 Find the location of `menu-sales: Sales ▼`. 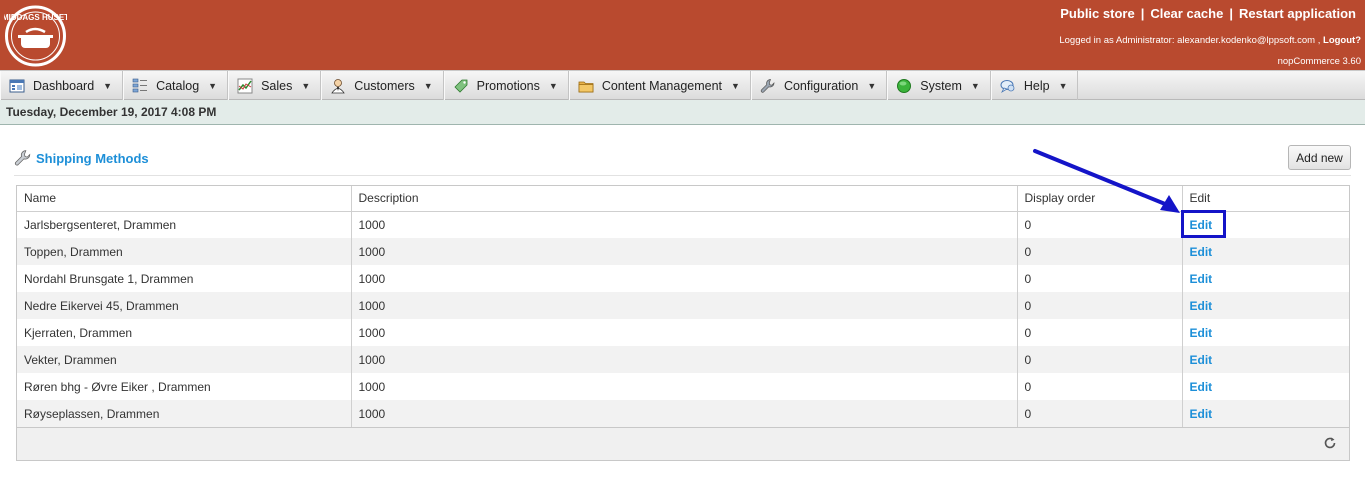

menu-sales: Sales ▼ is located at coordinates (275, 85).